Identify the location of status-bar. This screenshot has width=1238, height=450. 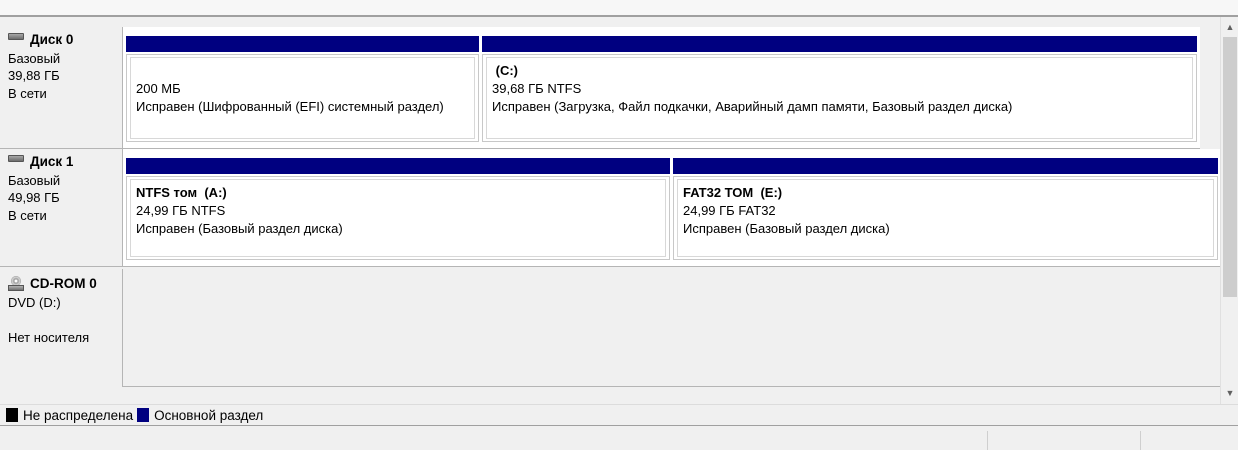
(619, 438).